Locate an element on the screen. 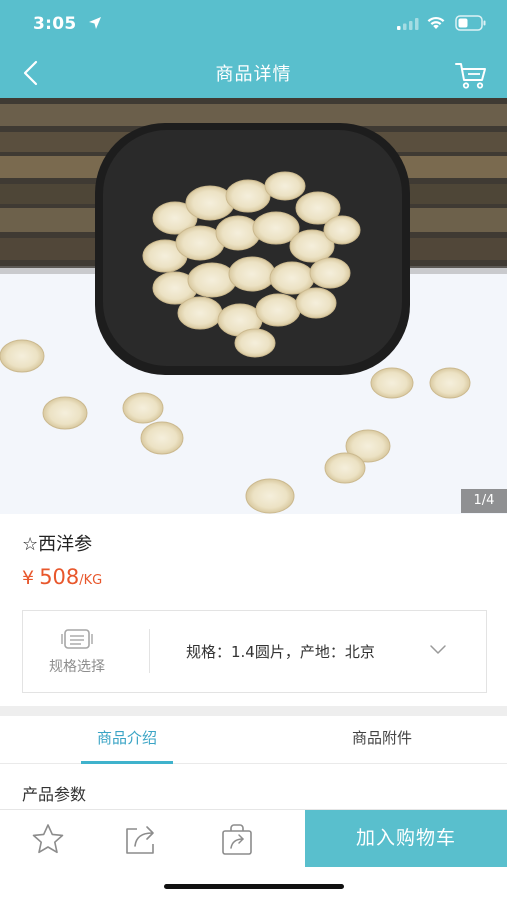  spec-divider is located at coordinates (149, 651).